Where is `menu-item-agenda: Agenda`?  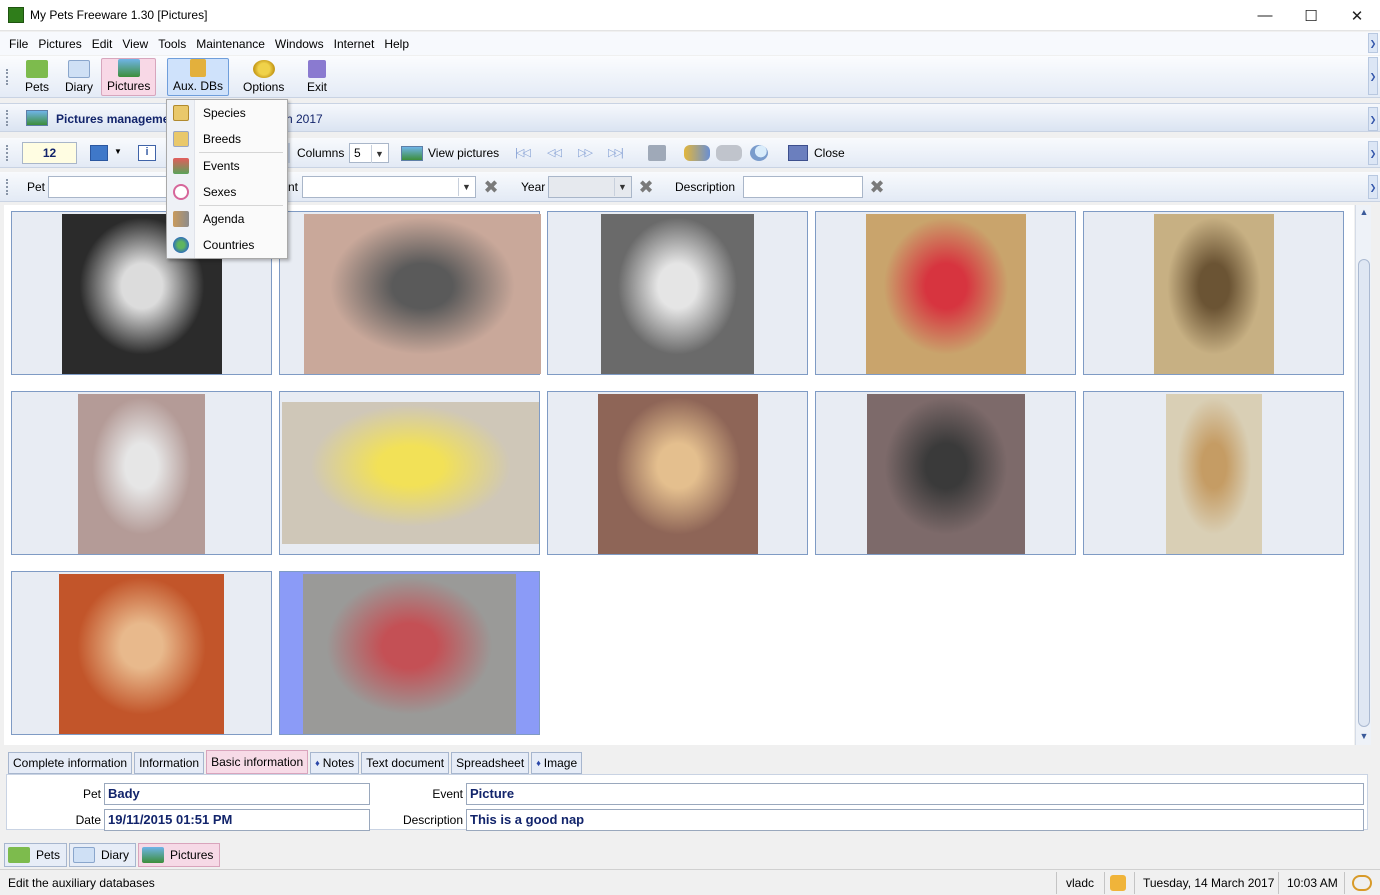 menu-item-agenda: Agenda is located at coordinates (227, 219).